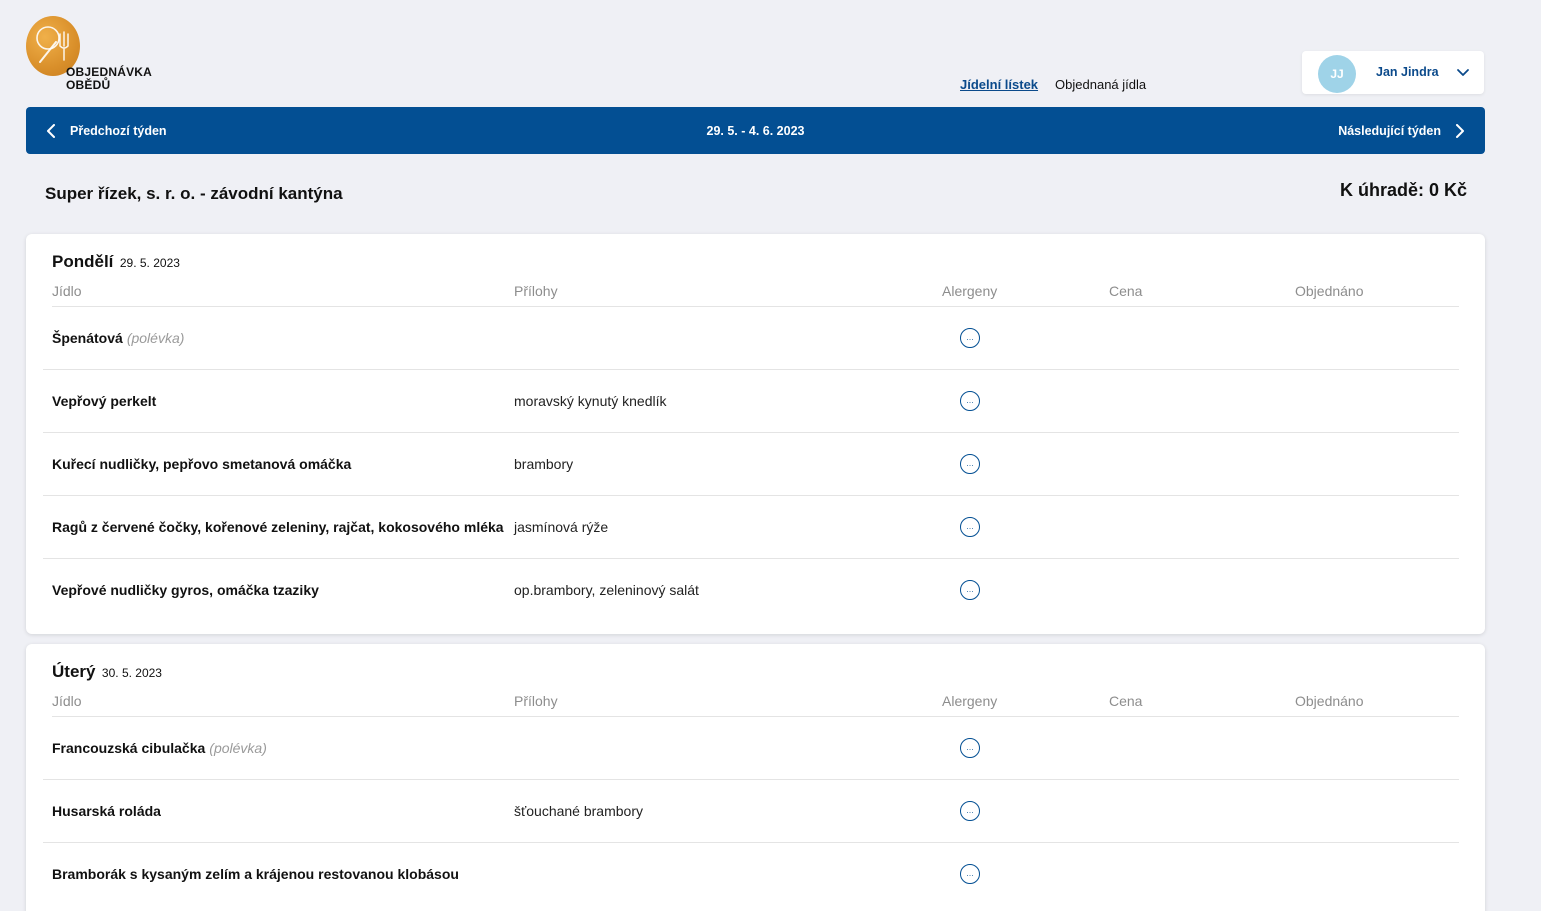 The width and height of the screenshot is (1541, 911). Describe the element at coordinates (544, 464) in the screenshot. I see `meal-side: brambory` at that location.